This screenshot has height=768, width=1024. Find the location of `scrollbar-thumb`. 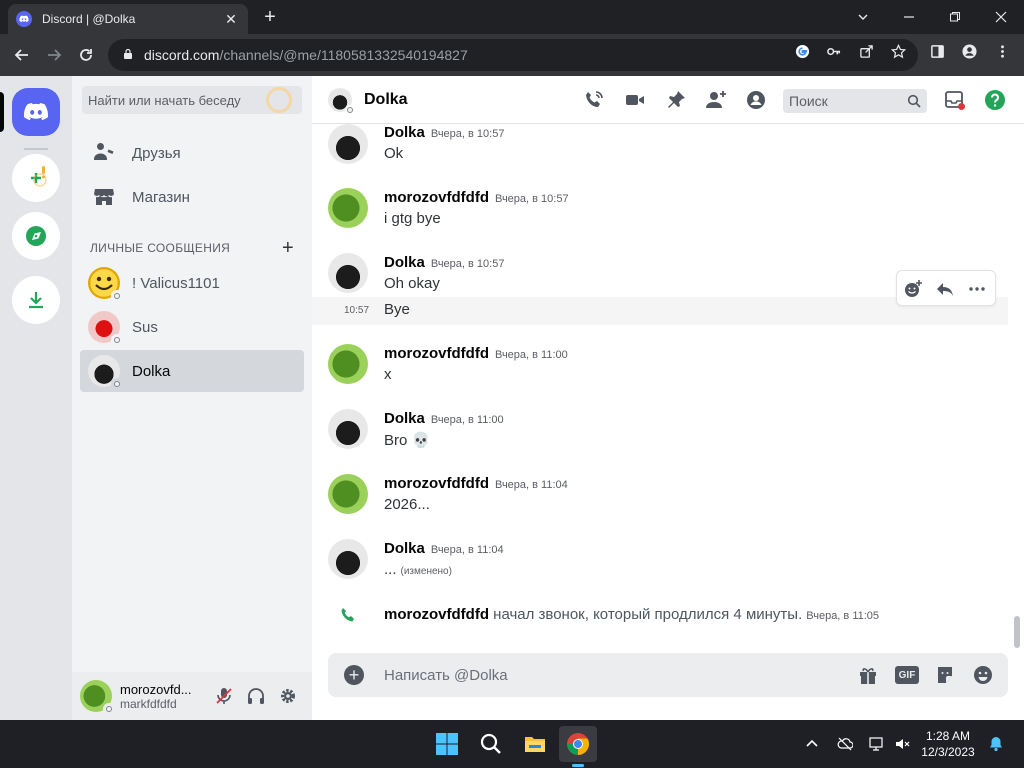

scrollbar-thumb is located at coordinates (1017, 632).